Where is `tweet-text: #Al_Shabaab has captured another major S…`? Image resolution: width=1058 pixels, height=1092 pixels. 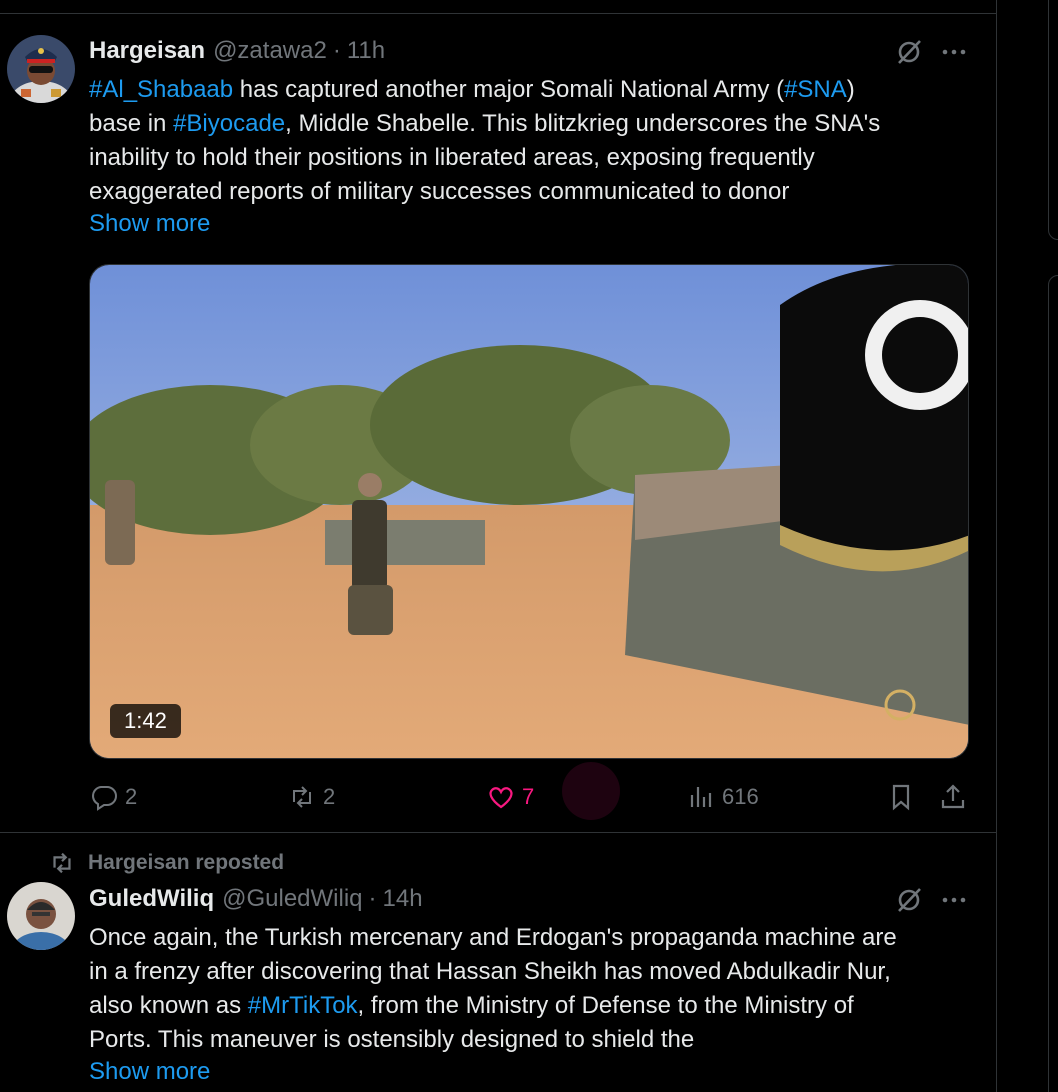 tweet-text: #Al_Shabaab has captured another major S… is located at coordinates (529, 141).